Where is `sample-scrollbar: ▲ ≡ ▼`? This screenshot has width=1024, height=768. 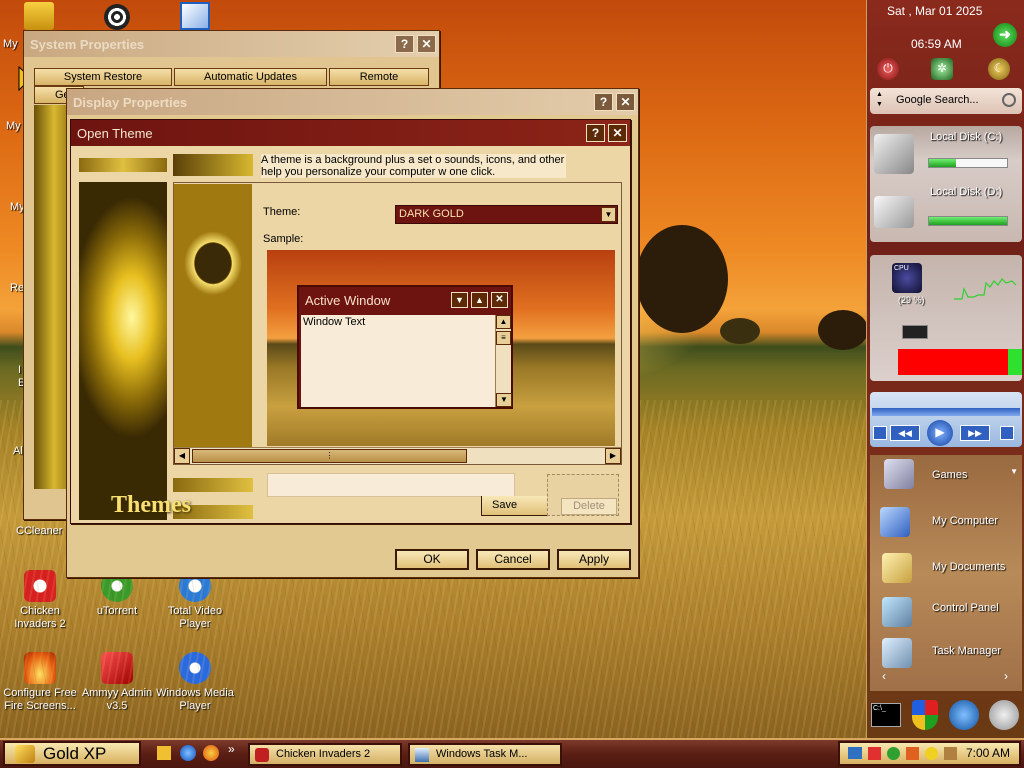
sample-scrollbar: ▲ ≡ ▼ is located at coordinates (503, 361).